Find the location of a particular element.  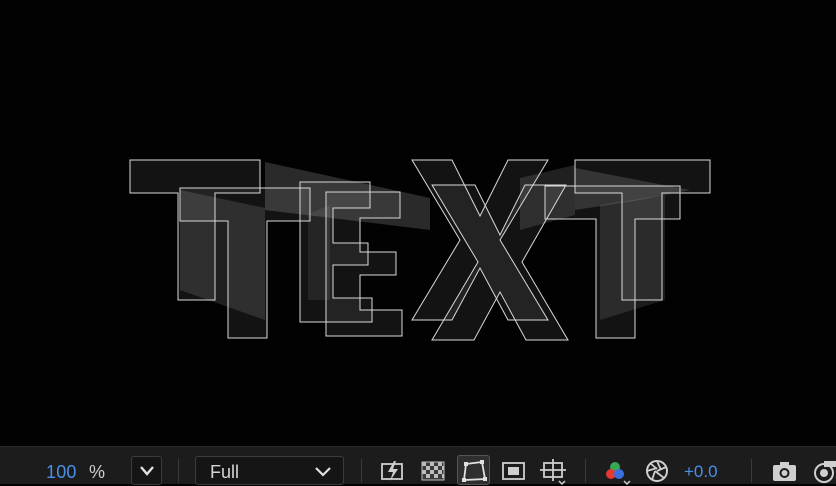

zoom-dropdown-button is located at coordinates (146, 470).